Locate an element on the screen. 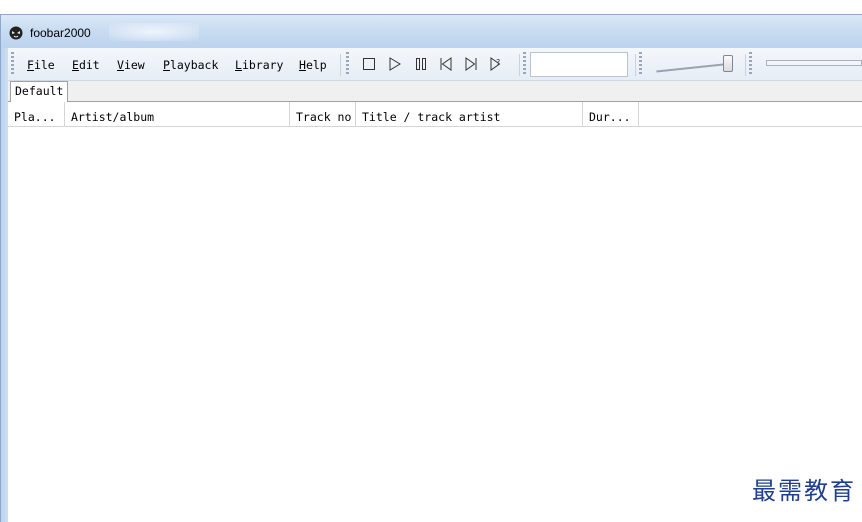 Image resolution: width=862 pixels, height=522 pixels. pause-icon is located at coordinates (421, 64).